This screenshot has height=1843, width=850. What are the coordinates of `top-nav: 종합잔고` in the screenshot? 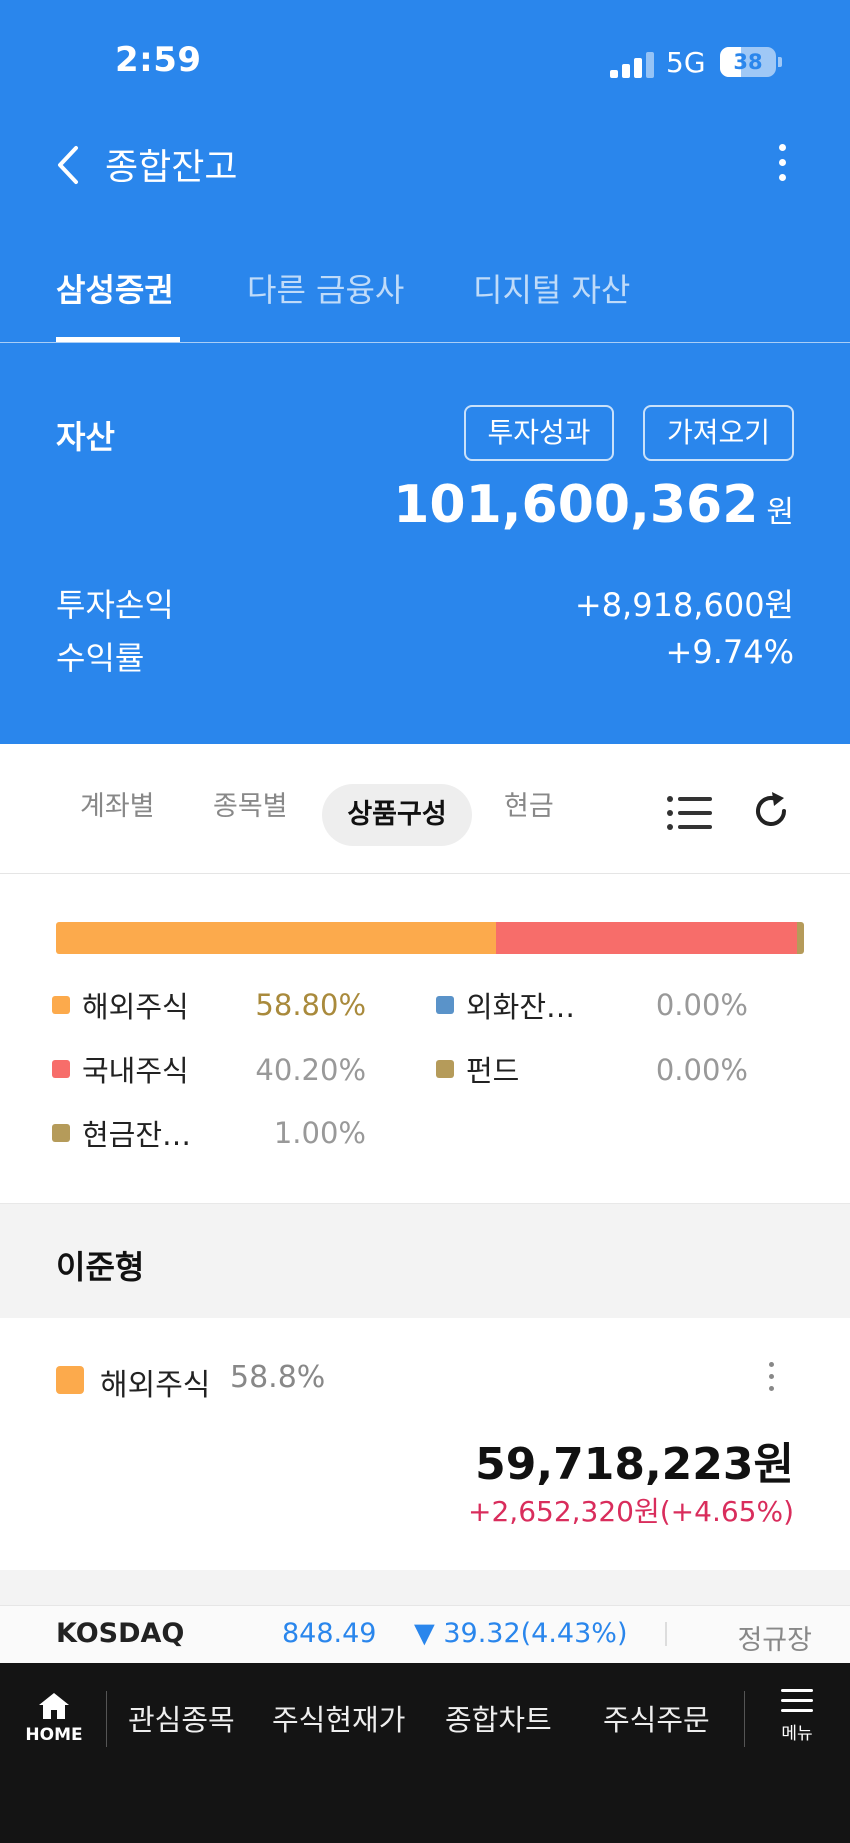 It's located at (425, 165).